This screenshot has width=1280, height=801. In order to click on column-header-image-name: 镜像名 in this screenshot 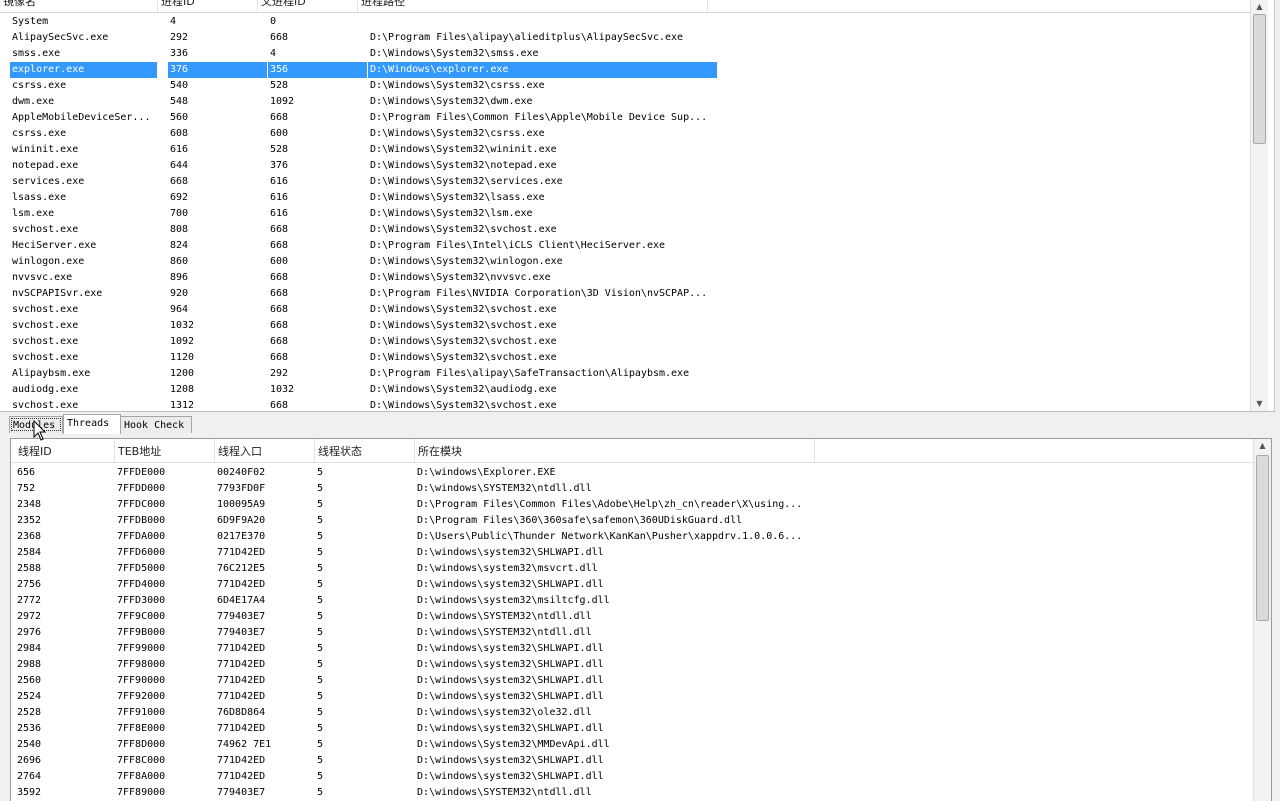, I will do `click(79, 6)`.